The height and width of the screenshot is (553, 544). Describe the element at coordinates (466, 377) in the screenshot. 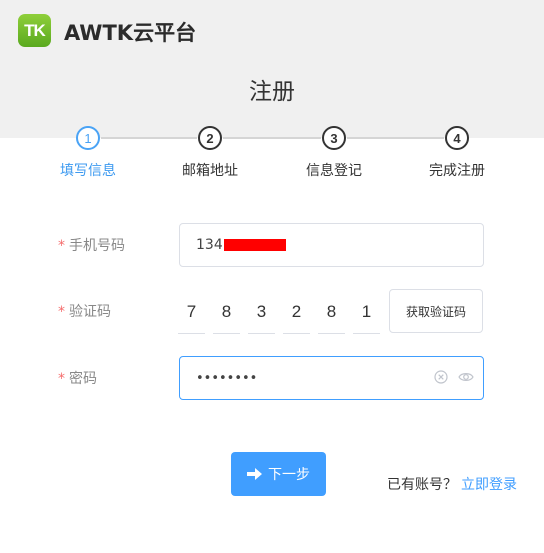

I see `eye-icon` at that location.